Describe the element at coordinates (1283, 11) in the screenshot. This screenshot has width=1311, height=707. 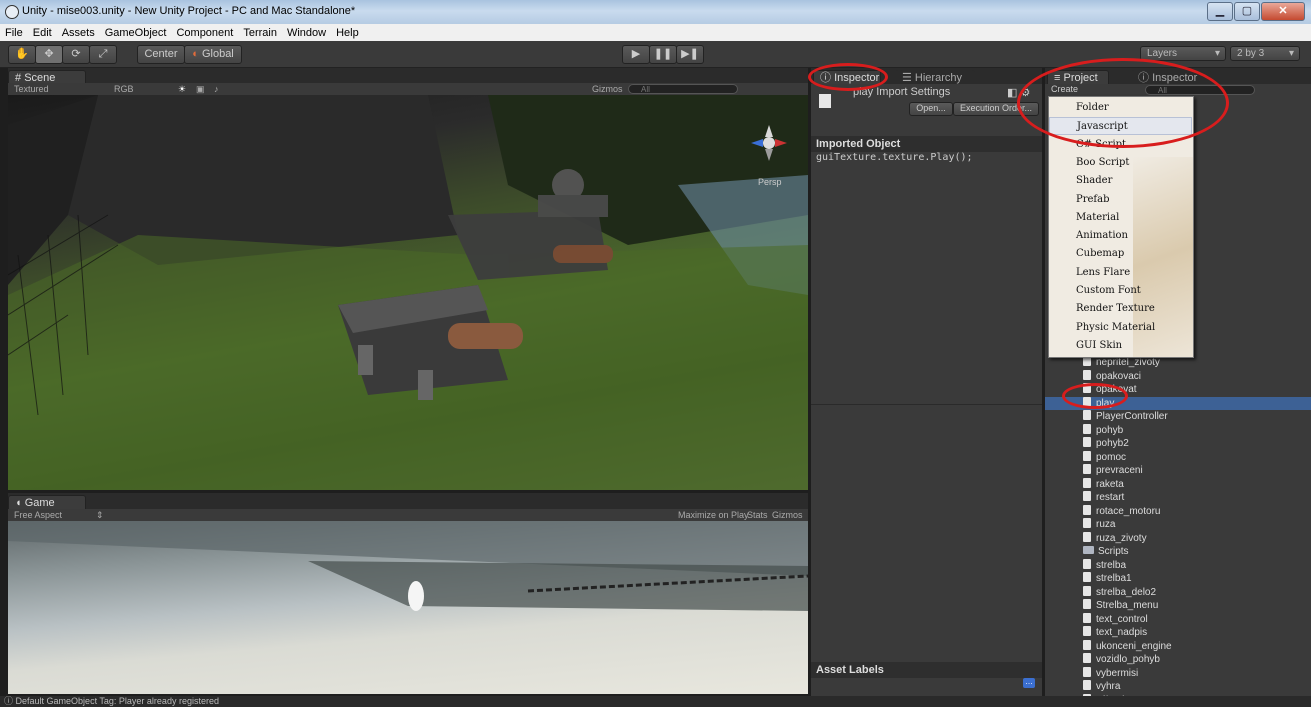
I see `close-button: ✕` at that location.